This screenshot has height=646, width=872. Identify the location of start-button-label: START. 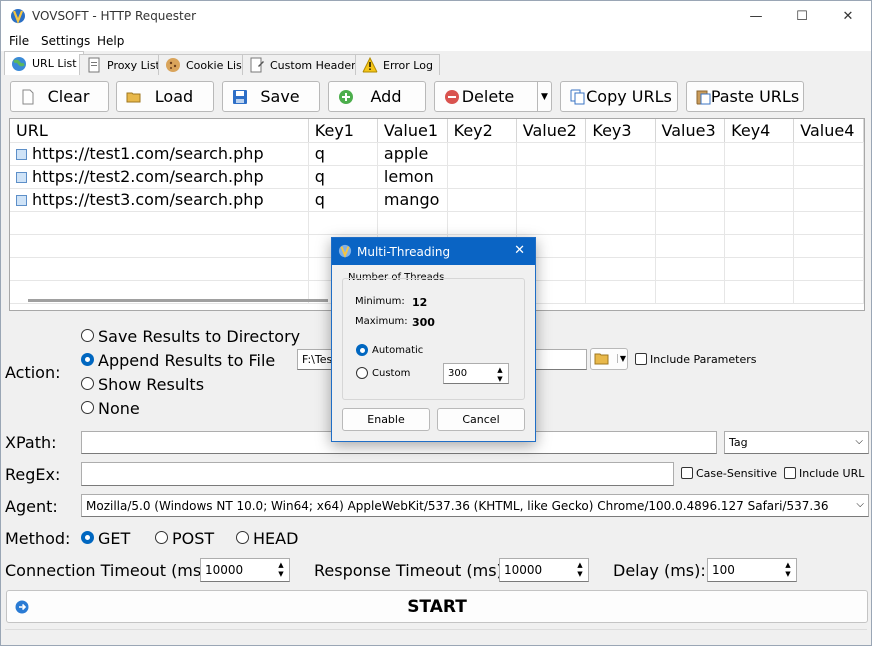
(437, 607).